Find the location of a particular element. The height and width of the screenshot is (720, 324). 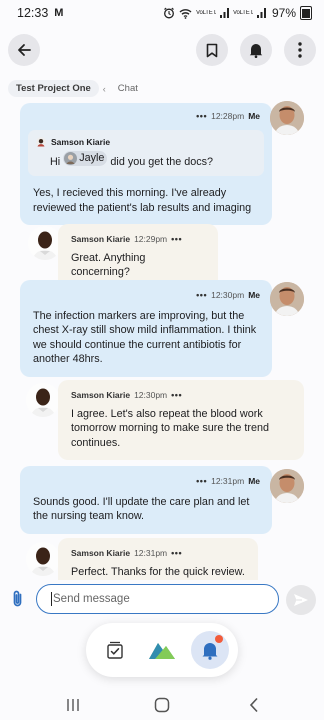

message-input: Send message is located at coordinates (157, 599).